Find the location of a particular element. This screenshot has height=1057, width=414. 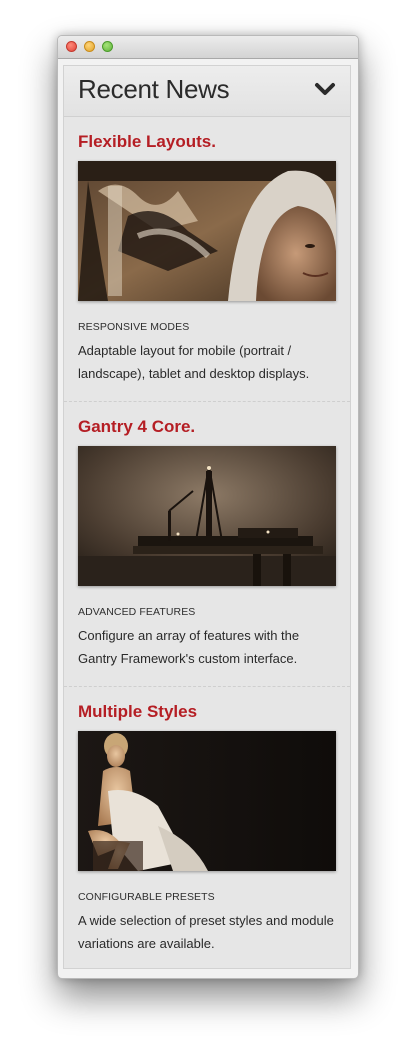

article-title-link: Multiple Styles is located at coordinates (207, 712).